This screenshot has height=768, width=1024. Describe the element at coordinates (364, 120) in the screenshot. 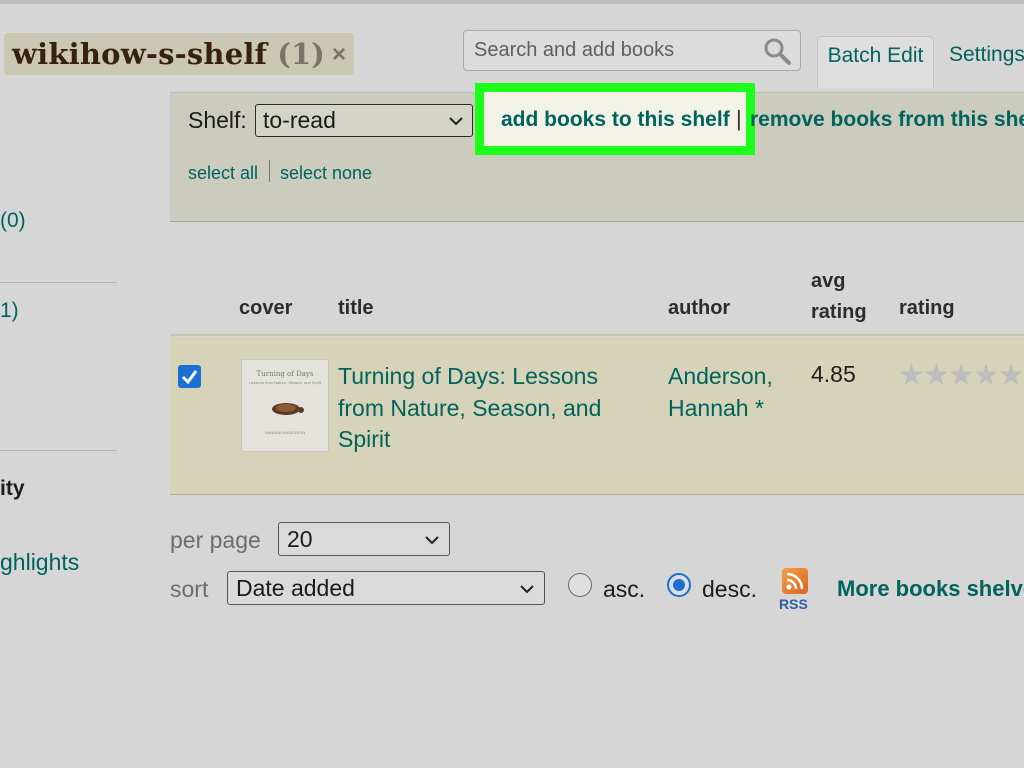

I see `shelf-select: to-read` at that location.